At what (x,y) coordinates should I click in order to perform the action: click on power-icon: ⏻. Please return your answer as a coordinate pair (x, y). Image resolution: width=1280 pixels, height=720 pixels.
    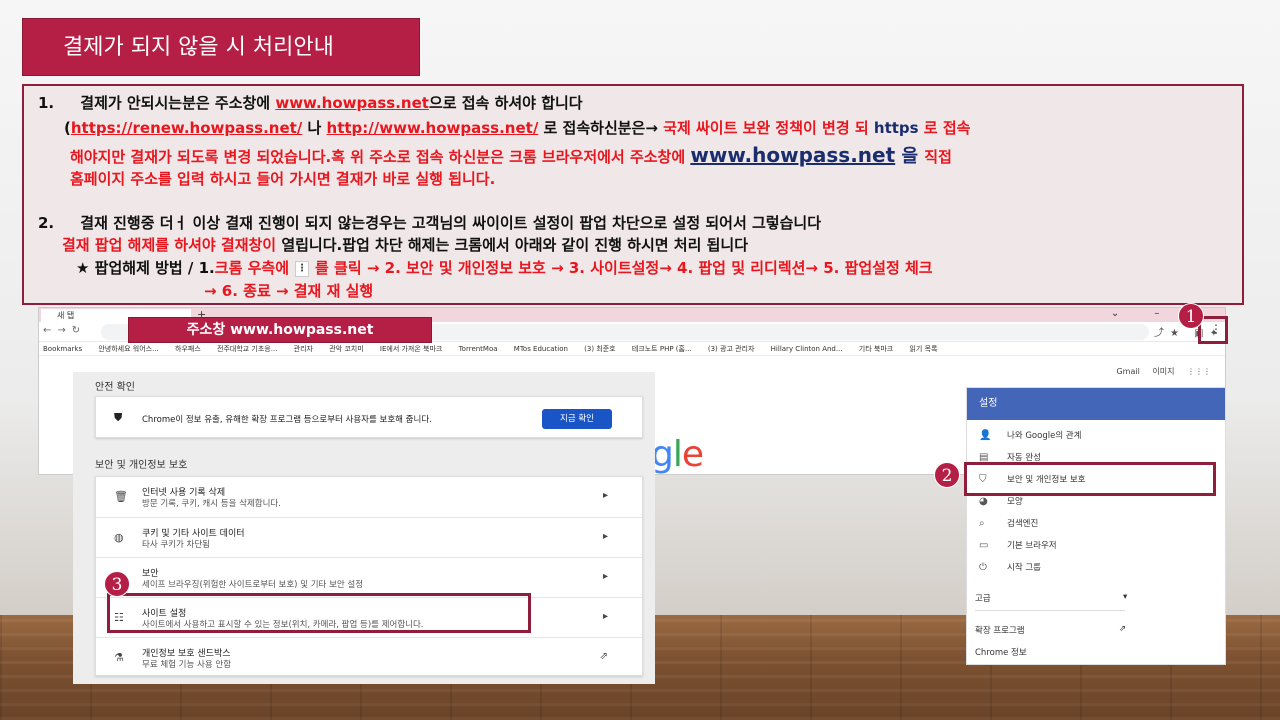
    Looking at the image, I should click on (983, 567).